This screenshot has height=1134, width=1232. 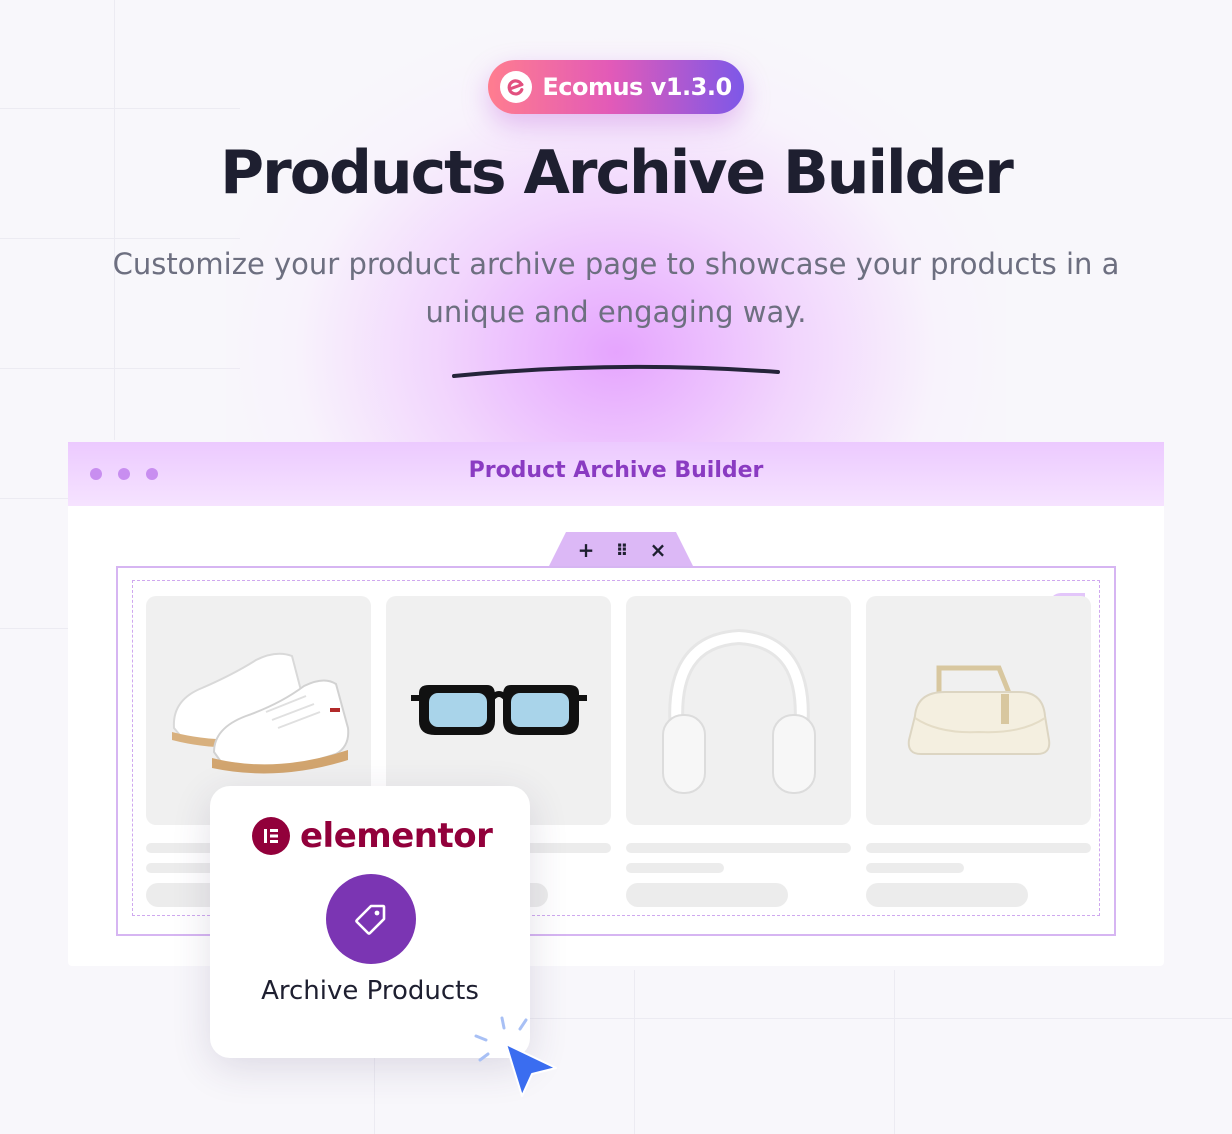 I want to click on delete-section-button: ×, so click(x=658, y=550).